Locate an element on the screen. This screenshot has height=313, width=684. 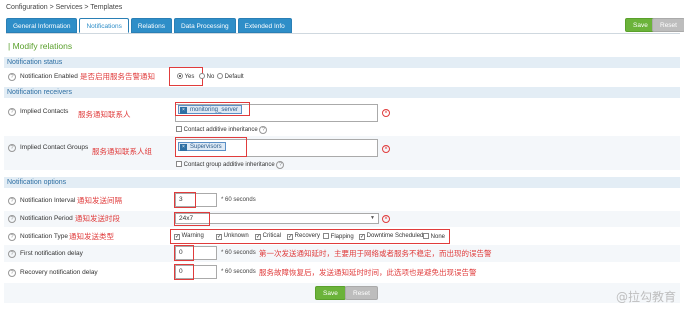
contact-additive-label: Contact additive inheritance is located at coordinates (220, 130).